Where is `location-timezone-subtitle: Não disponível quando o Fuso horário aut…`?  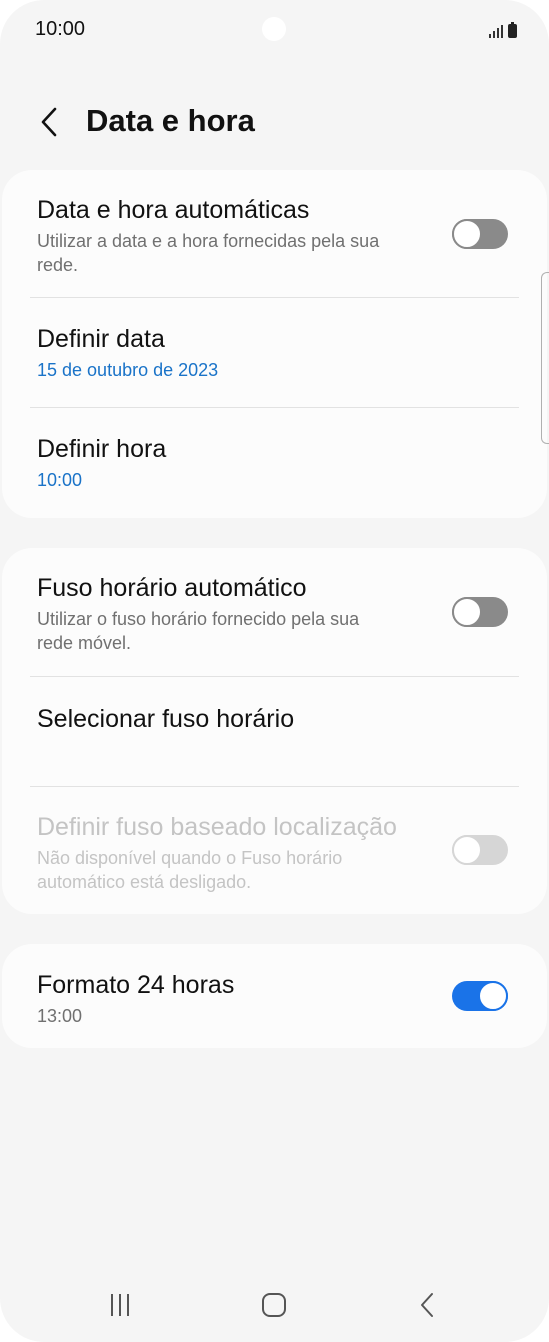
location-timezone-subtitle: Não disponível quando o Fuso horário aut… is located at coordinates (232, 870).